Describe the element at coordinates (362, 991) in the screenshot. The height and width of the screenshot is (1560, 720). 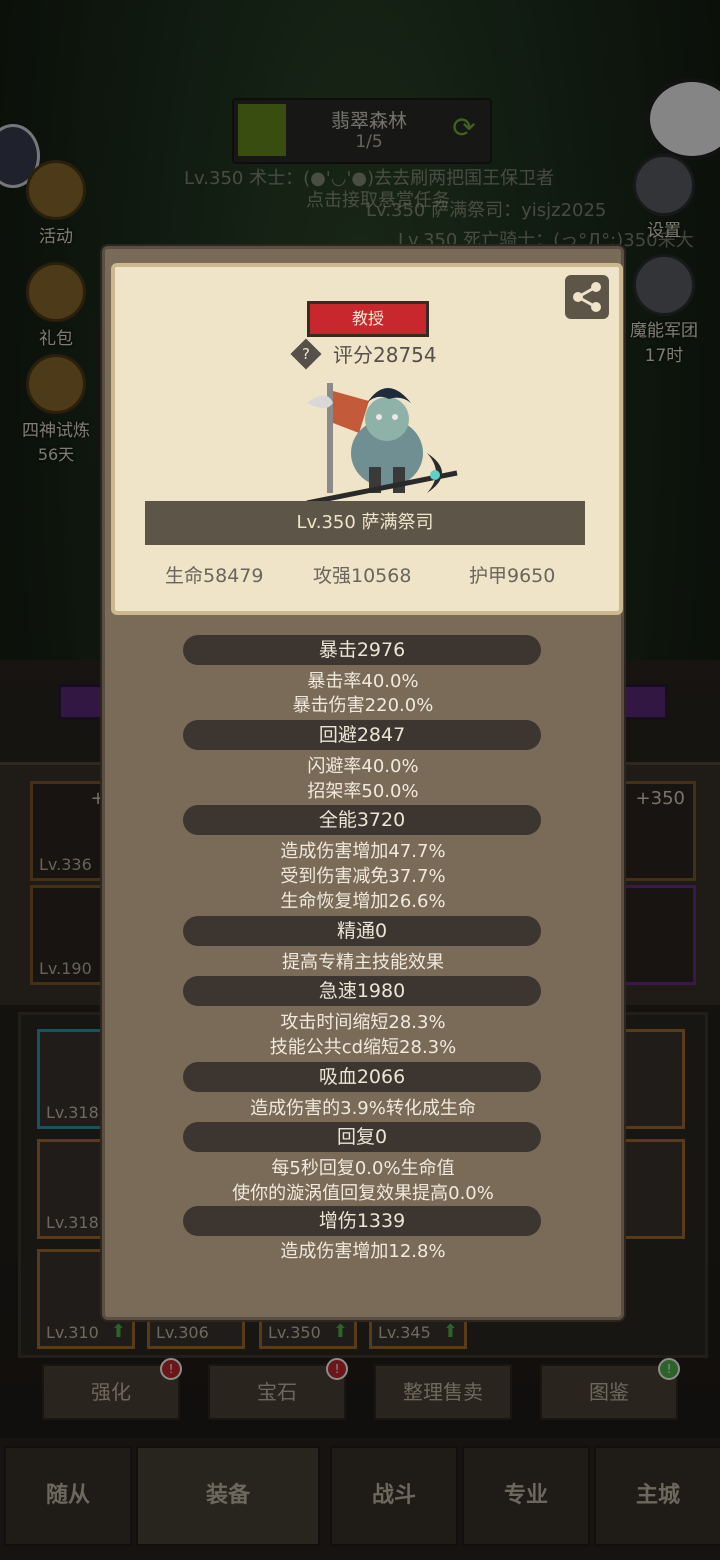
I see `stat-haste-header: 急速1980` at that location.